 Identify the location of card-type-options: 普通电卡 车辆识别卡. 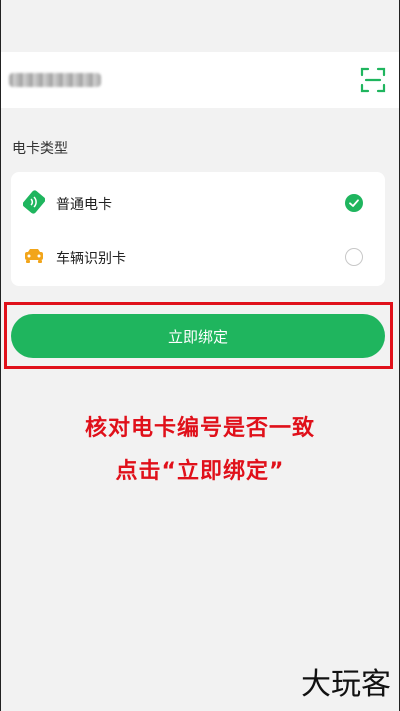
(198, 229).